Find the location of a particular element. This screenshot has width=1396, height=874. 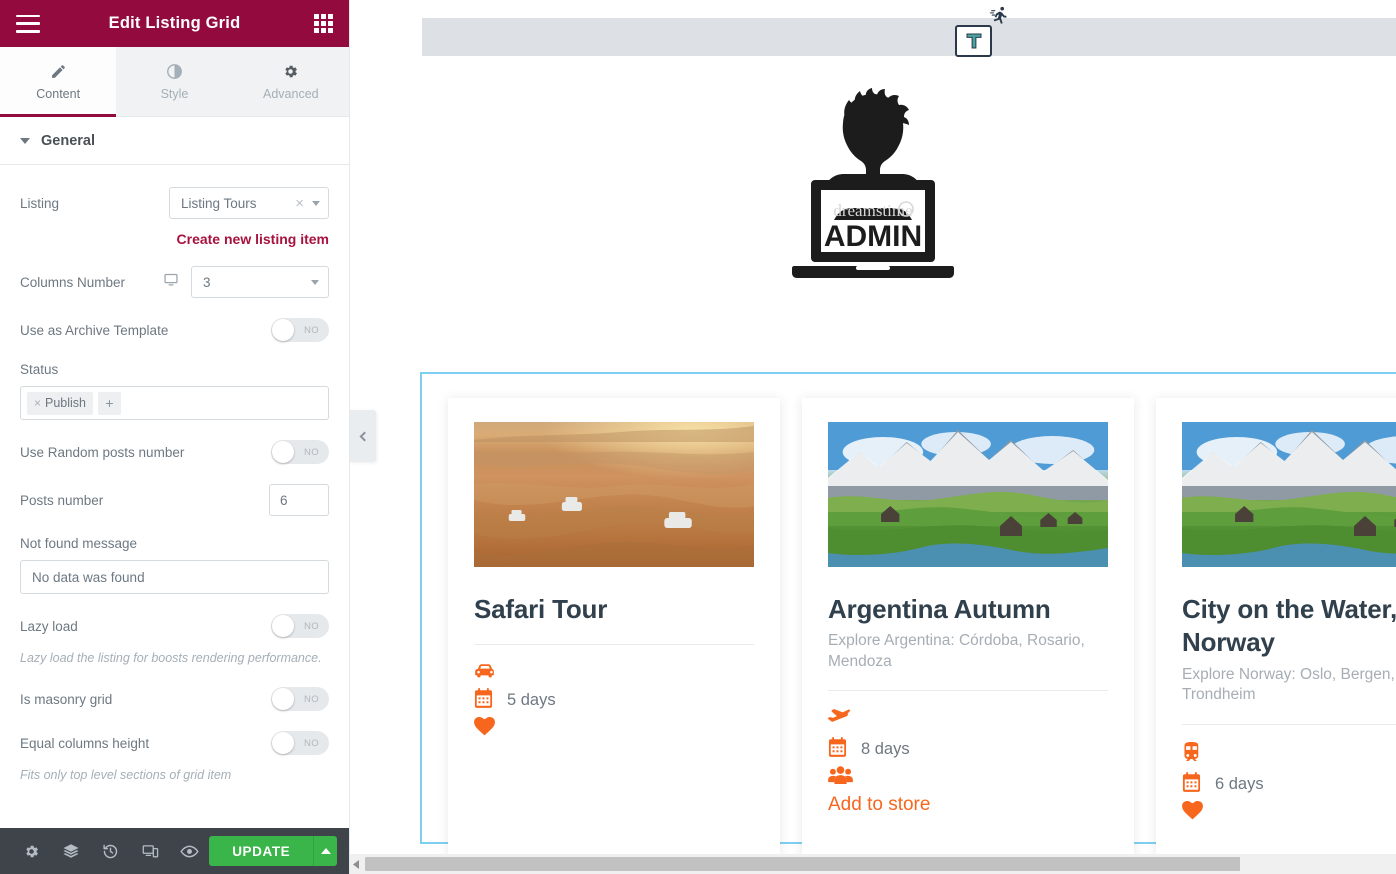

listing-select: Listing Tours × is located at coordinates (249, 203).